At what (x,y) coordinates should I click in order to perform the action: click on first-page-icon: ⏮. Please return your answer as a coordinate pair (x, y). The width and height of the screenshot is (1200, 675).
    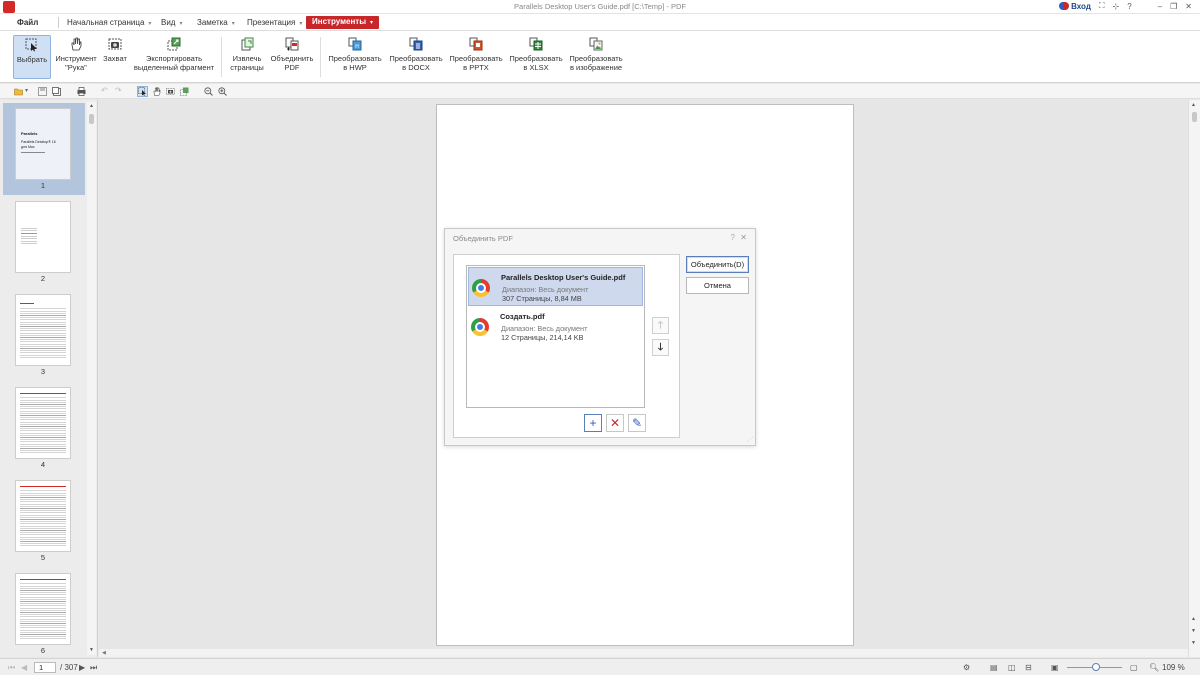
    Looking at the image, I should click on (11, 668).